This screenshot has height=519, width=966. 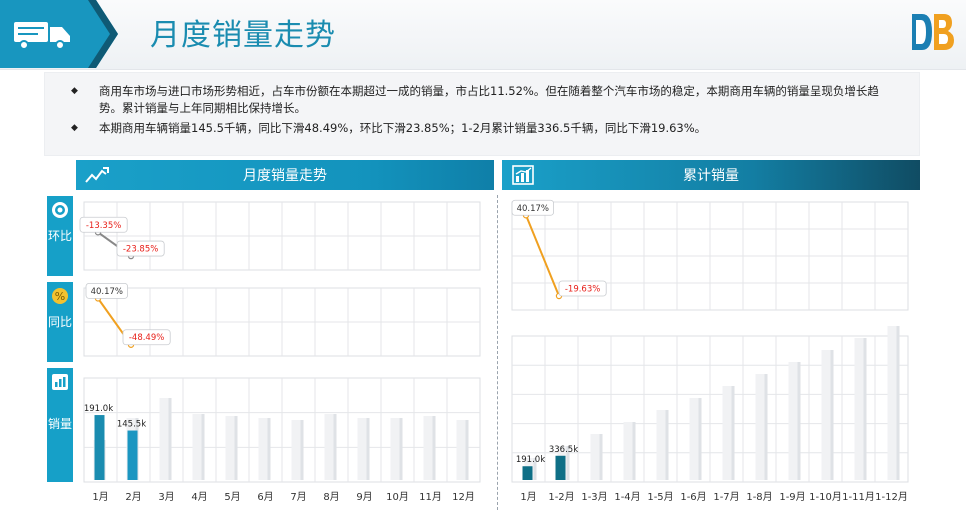 I want to click on yoy-grid, so click(x=282, y=322).